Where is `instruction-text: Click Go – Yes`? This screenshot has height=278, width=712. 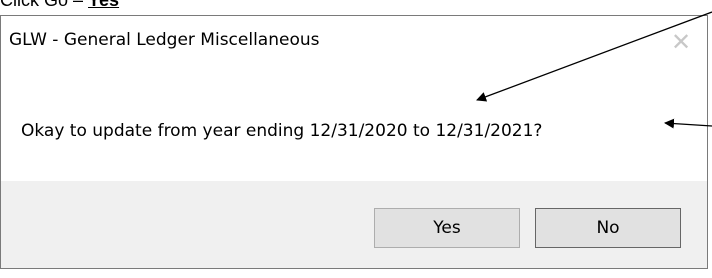
instruction-text: Click Go – Yes is located at coordinates (59, 7).